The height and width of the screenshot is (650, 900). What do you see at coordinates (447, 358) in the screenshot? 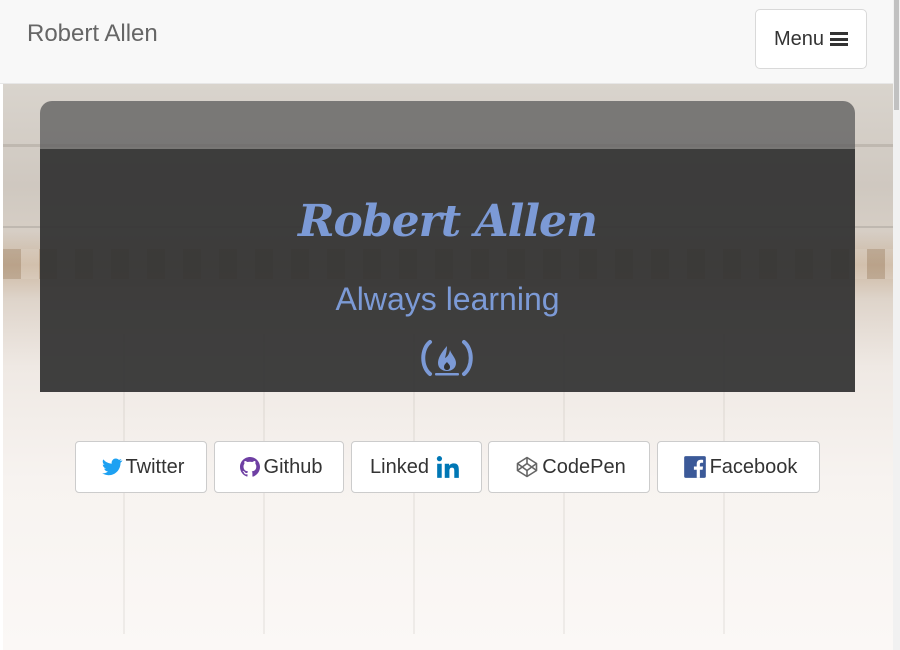
I see `freecodecamp-icon` at bounding box center [447, 358].